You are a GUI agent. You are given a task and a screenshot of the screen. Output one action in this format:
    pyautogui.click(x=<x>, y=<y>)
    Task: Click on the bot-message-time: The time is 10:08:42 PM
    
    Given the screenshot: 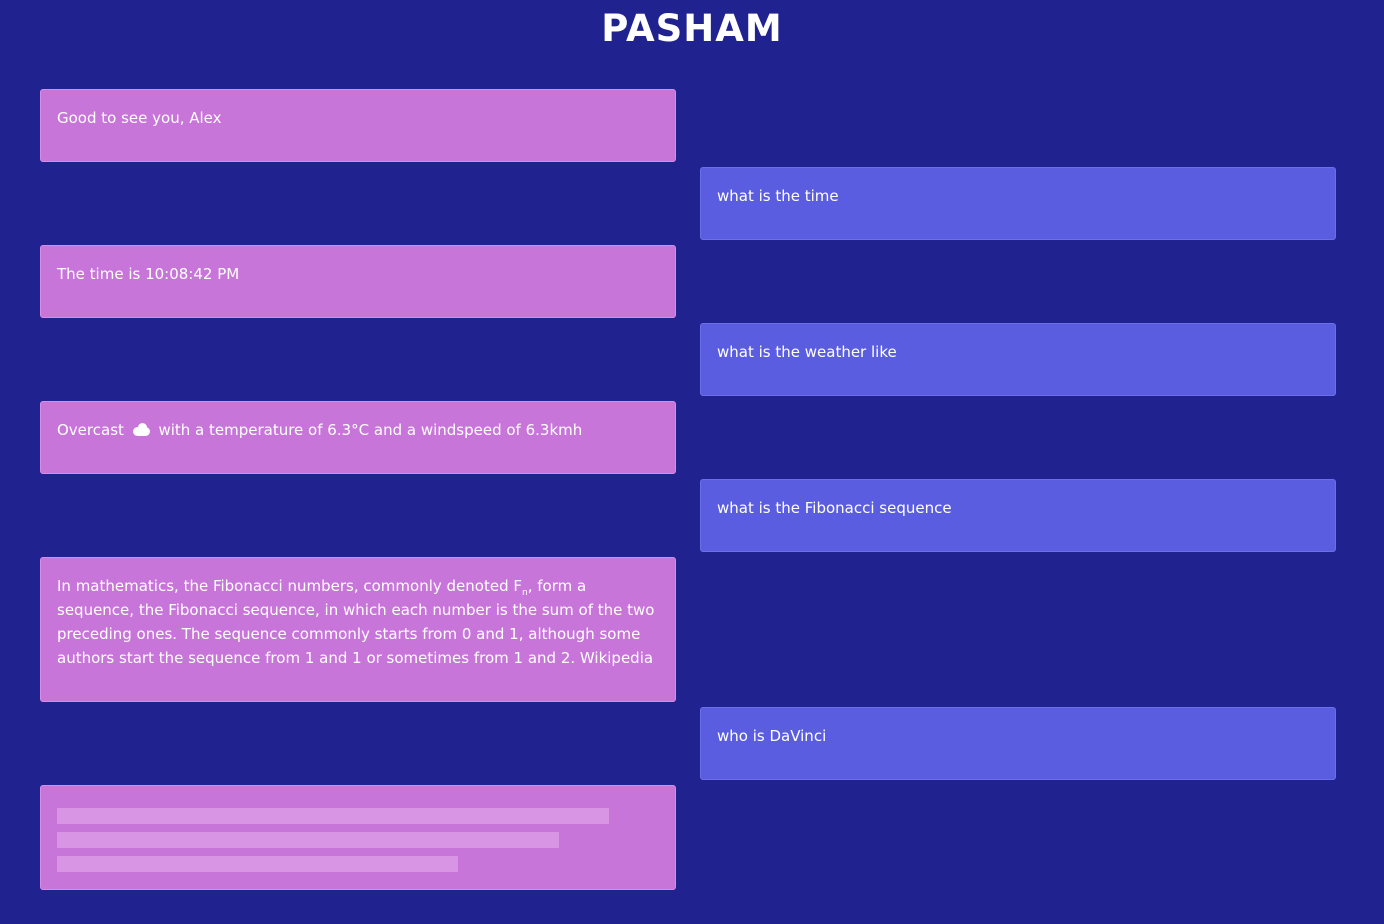 What is the action you would take?
    pyautogui.click(x=358, y=281)
    